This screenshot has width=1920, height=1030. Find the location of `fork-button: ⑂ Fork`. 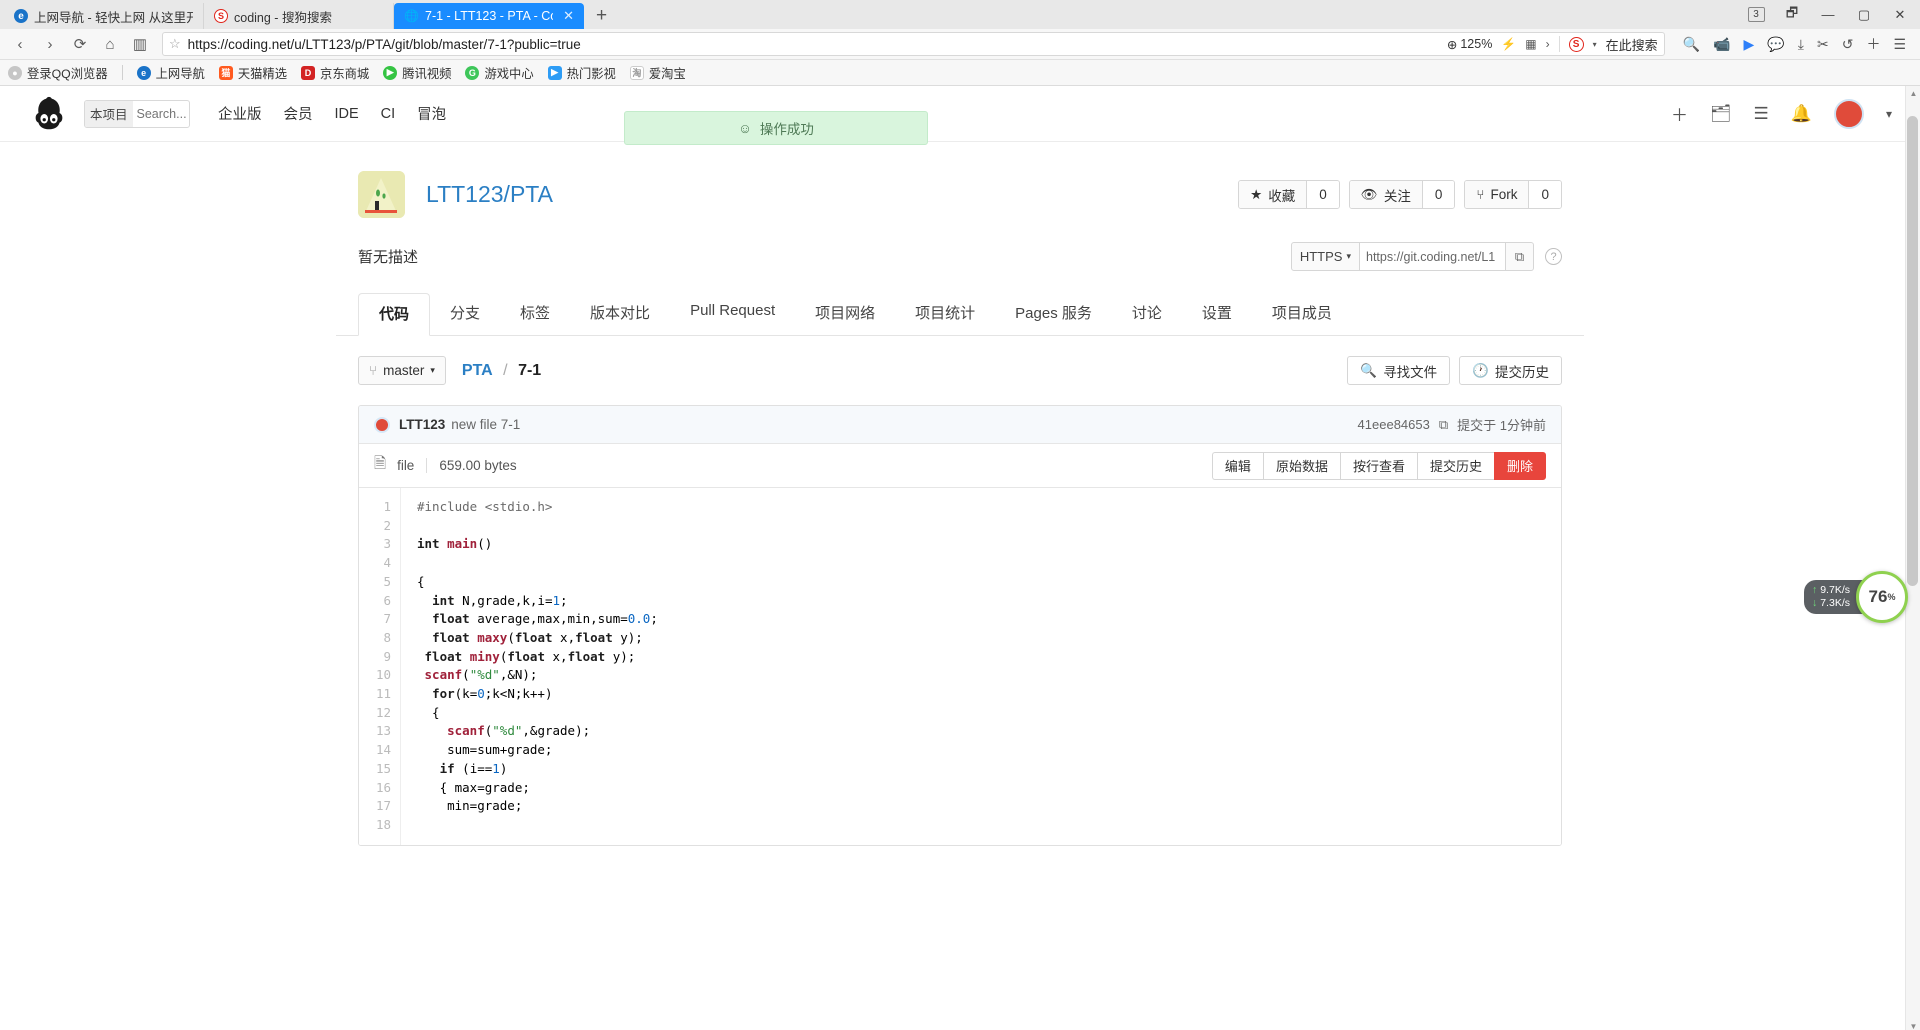

fork-button: ⑂ Fork is located at coordinates (1497, 194).